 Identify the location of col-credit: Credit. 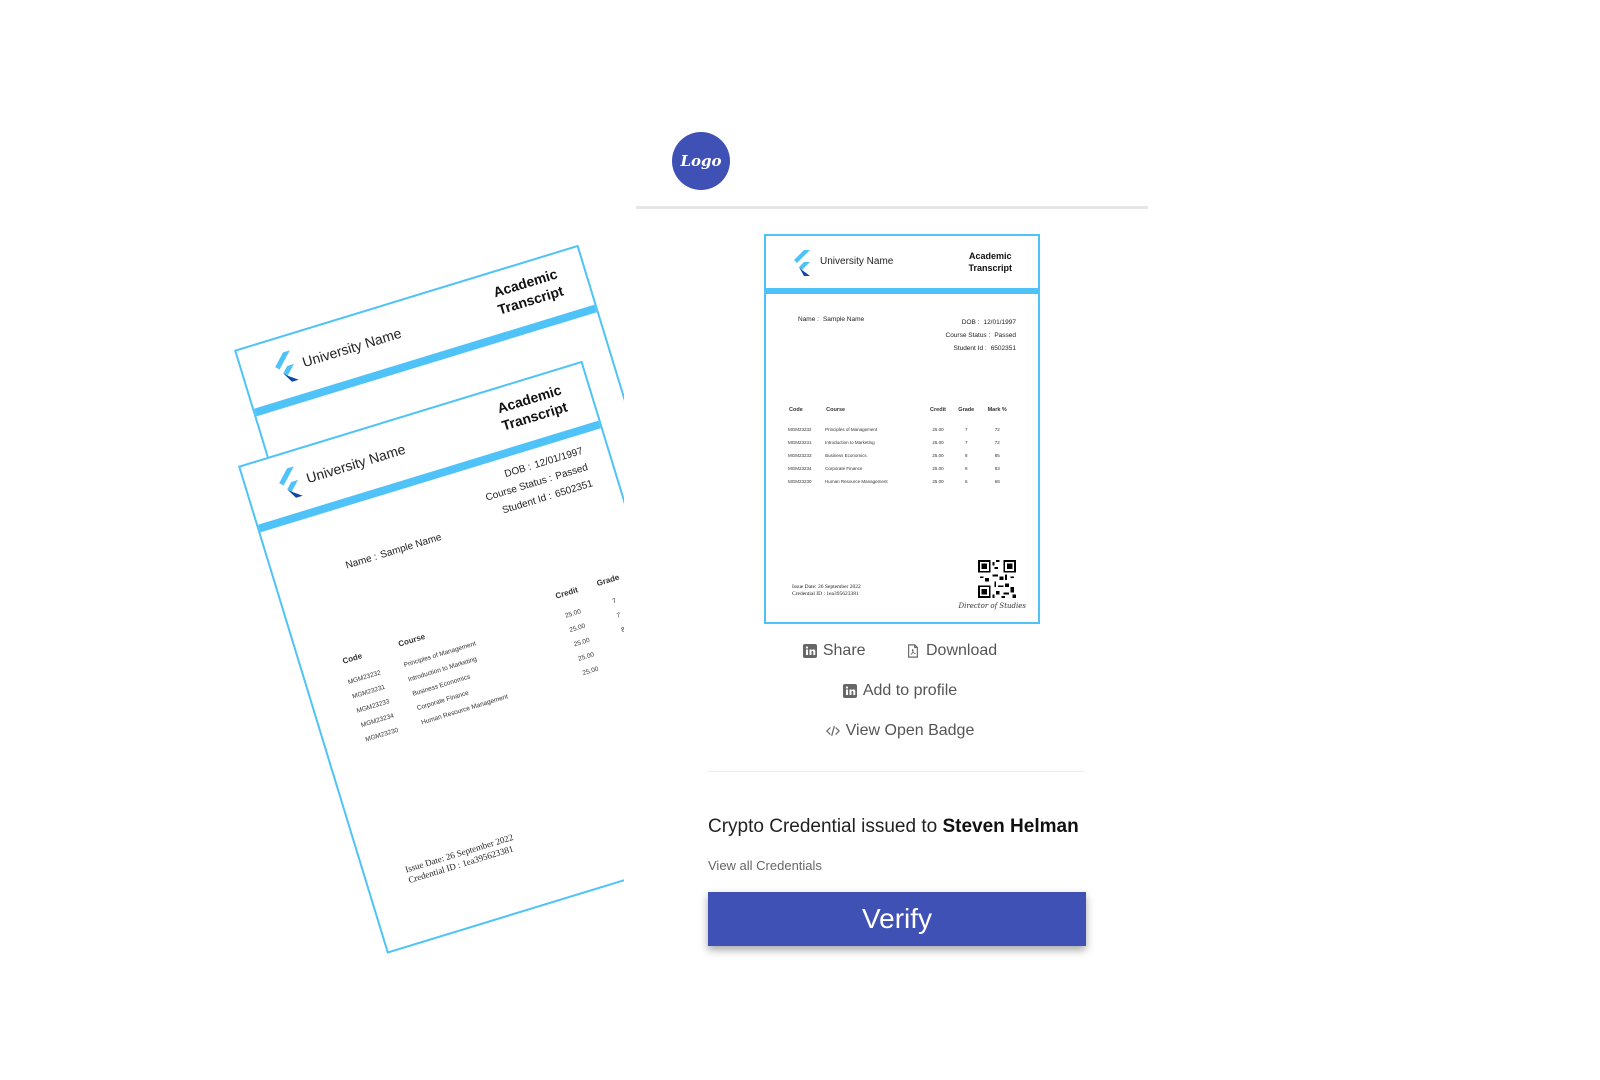
(938, 410).